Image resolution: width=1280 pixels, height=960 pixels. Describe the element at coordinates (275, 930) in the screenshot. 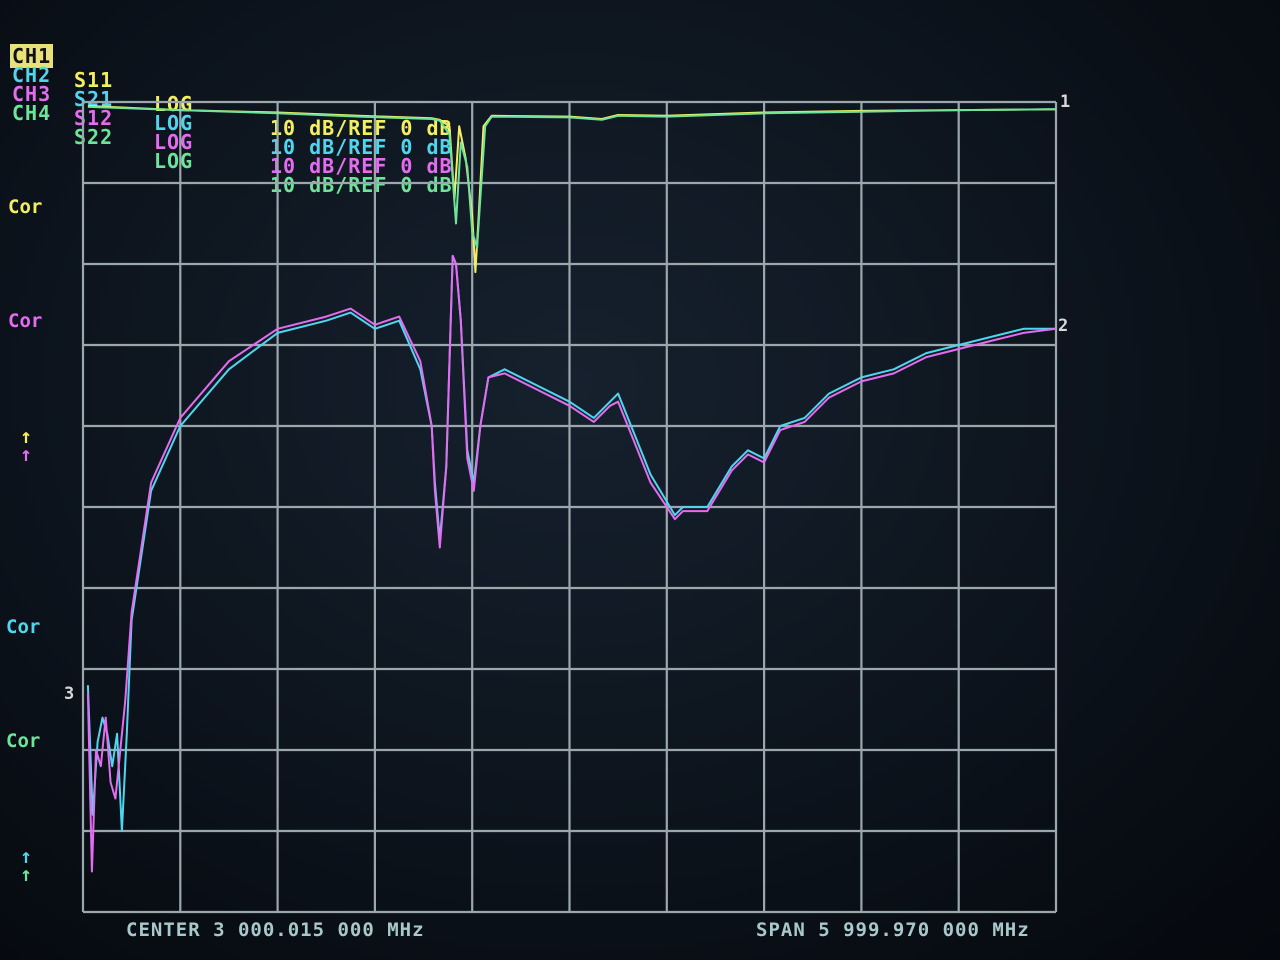

I see `center-frequency: CENTER 3 000.015 000 MHz` at that location.